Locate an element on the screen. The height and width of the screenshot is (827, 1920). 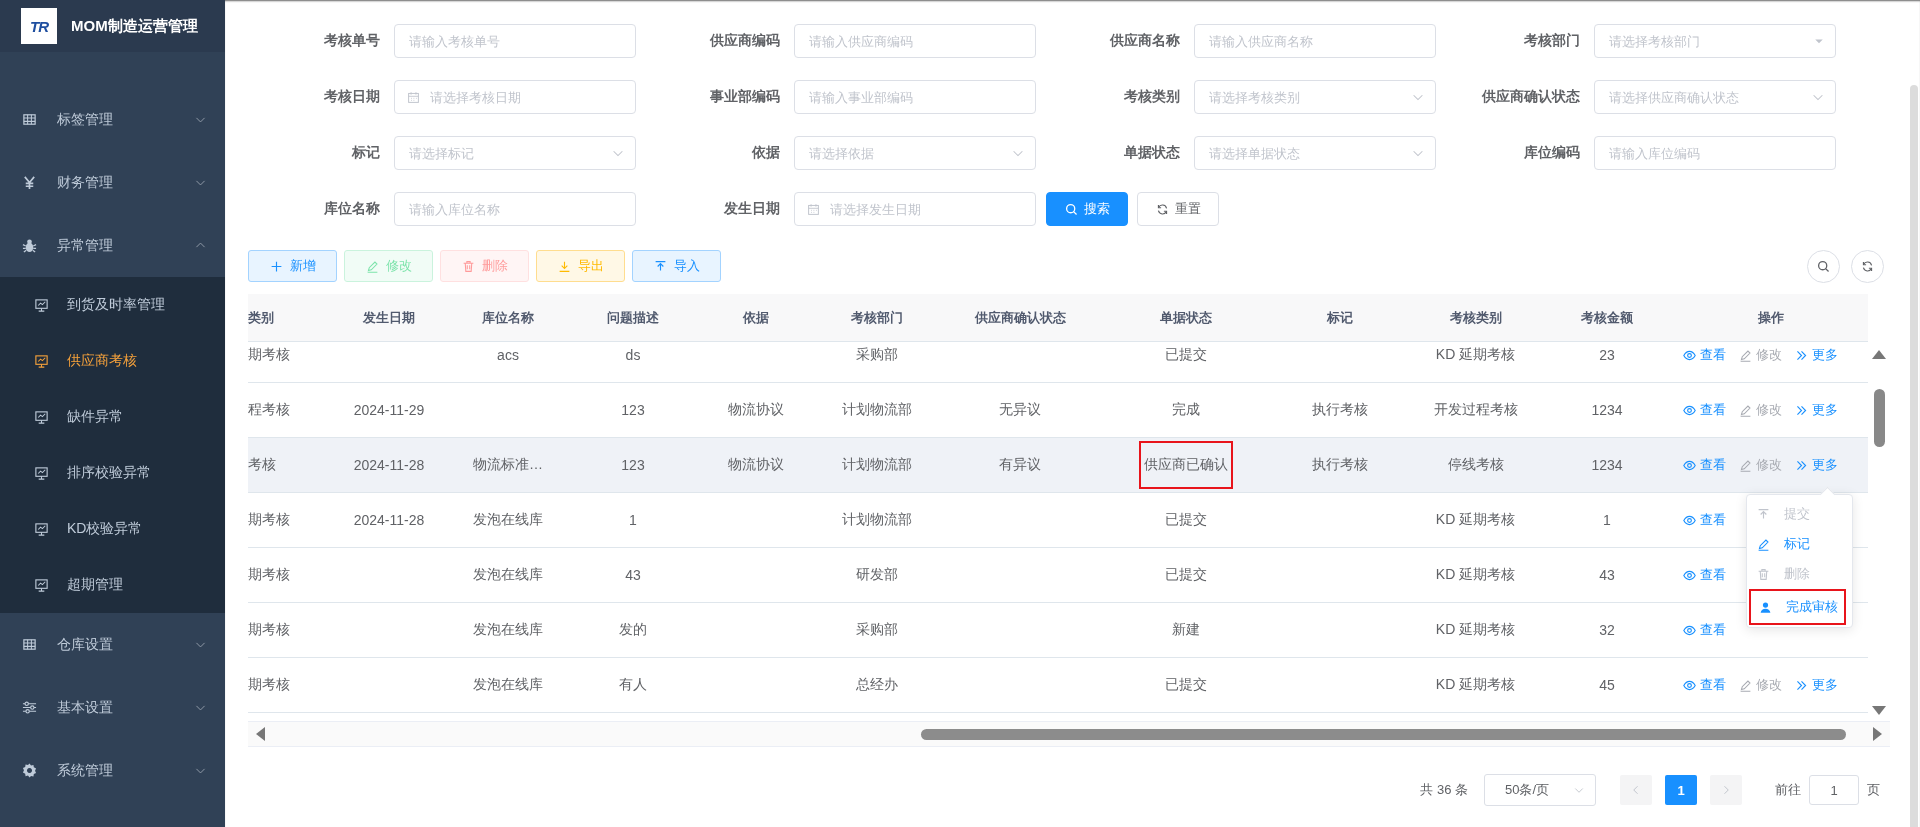
field-label: 供应商确认状态 is located at coordinates (1530, 97).